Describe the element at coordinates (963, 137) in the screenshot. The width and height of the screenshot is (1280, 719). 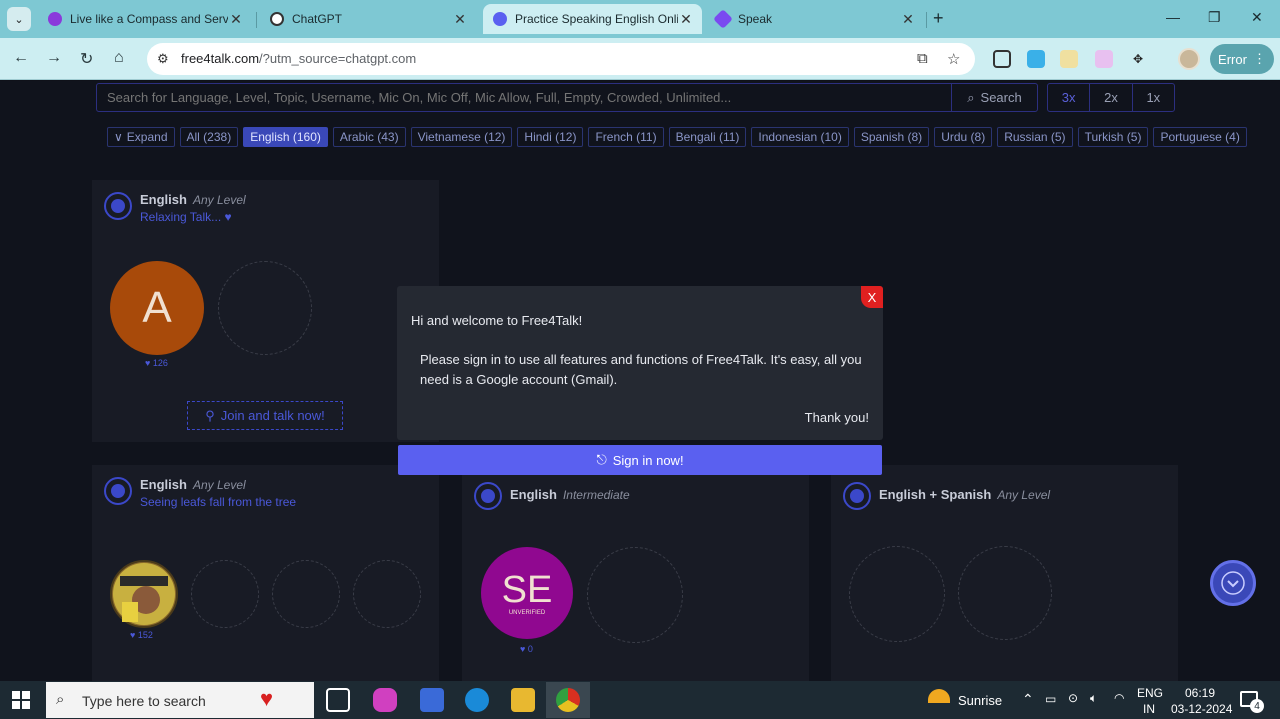
I see `filter-urdu: Urdu (8)` at that location.